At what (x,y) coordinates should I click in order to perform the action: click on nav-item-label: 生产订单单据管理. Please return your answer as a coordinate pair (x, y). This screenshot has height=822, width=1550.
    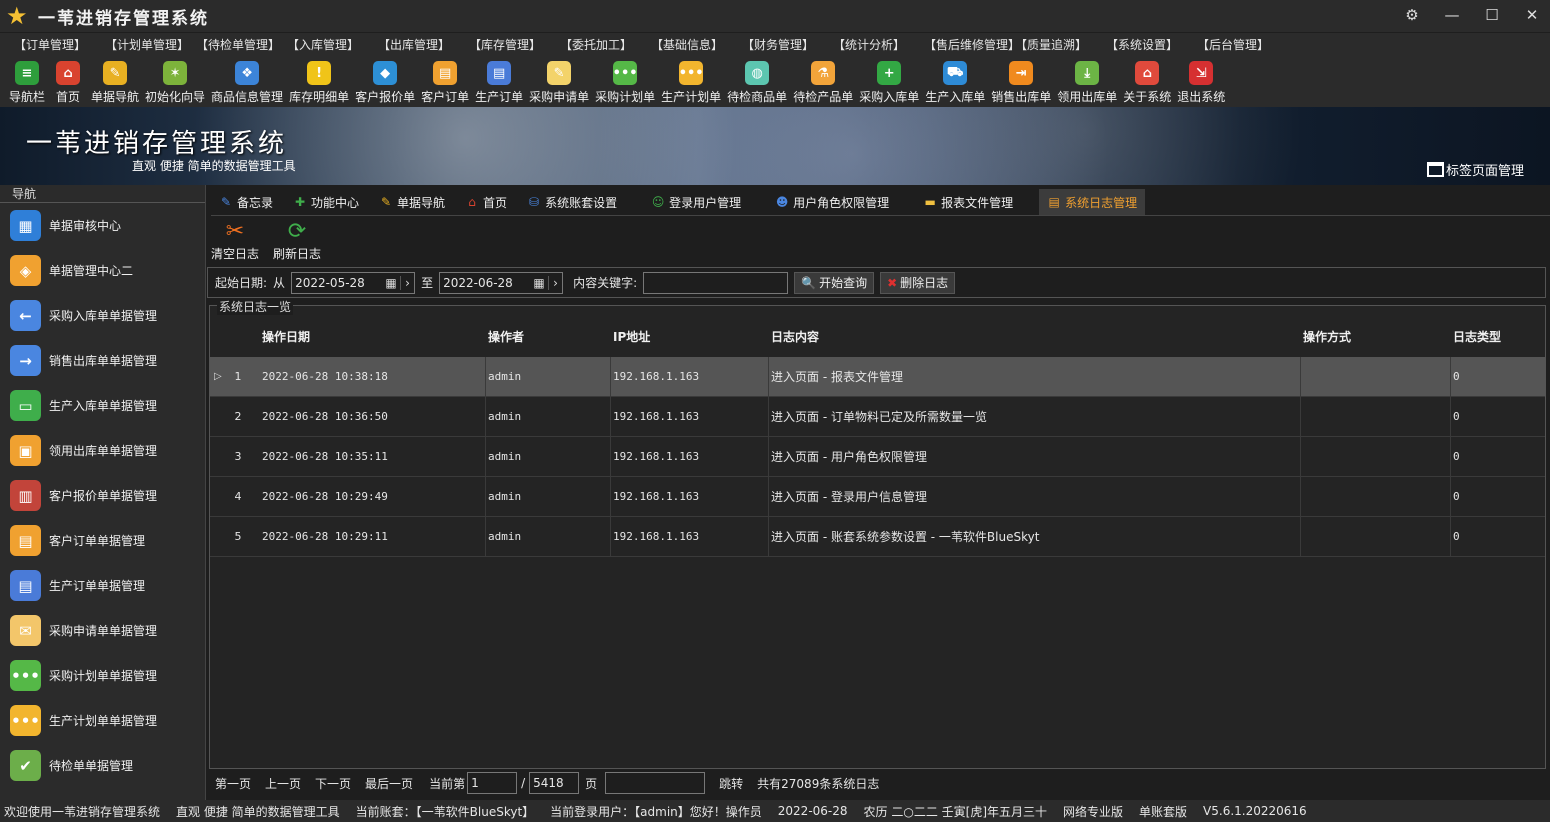
    Looking at the image, I should click on (97, 586).